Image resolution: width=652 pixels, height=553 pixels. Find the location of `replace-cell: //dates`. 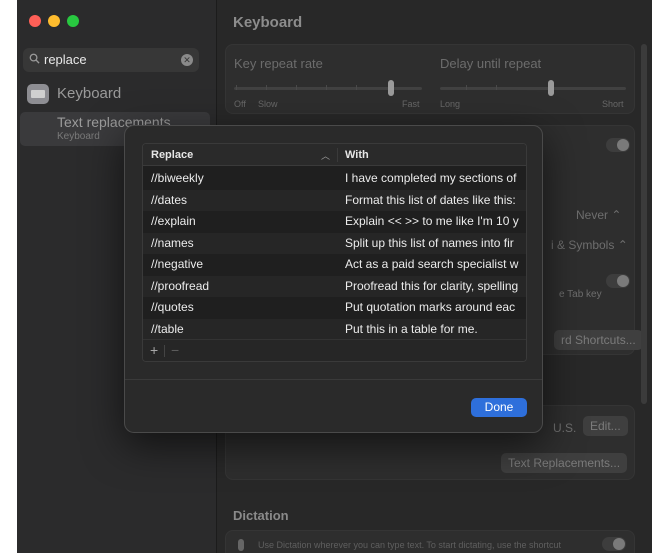

replace-cell: //dates is located at coordinates (169, 200).